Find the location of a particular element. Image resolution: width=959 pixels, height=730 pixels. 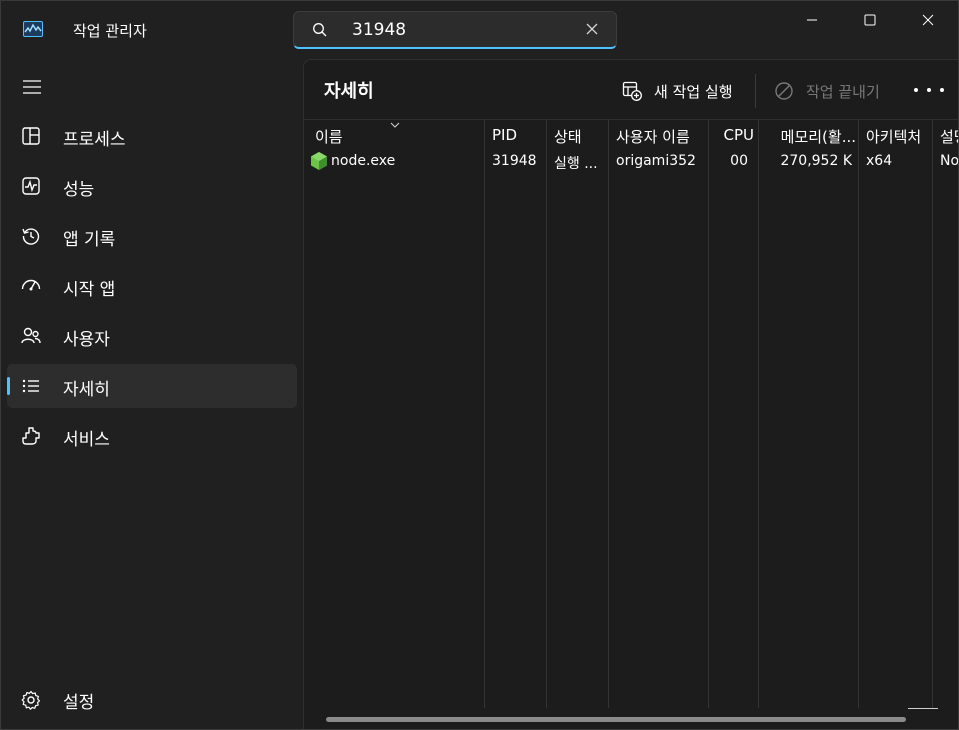

sidebar-item-services: 서비스 is located at coordinates (152, 436).